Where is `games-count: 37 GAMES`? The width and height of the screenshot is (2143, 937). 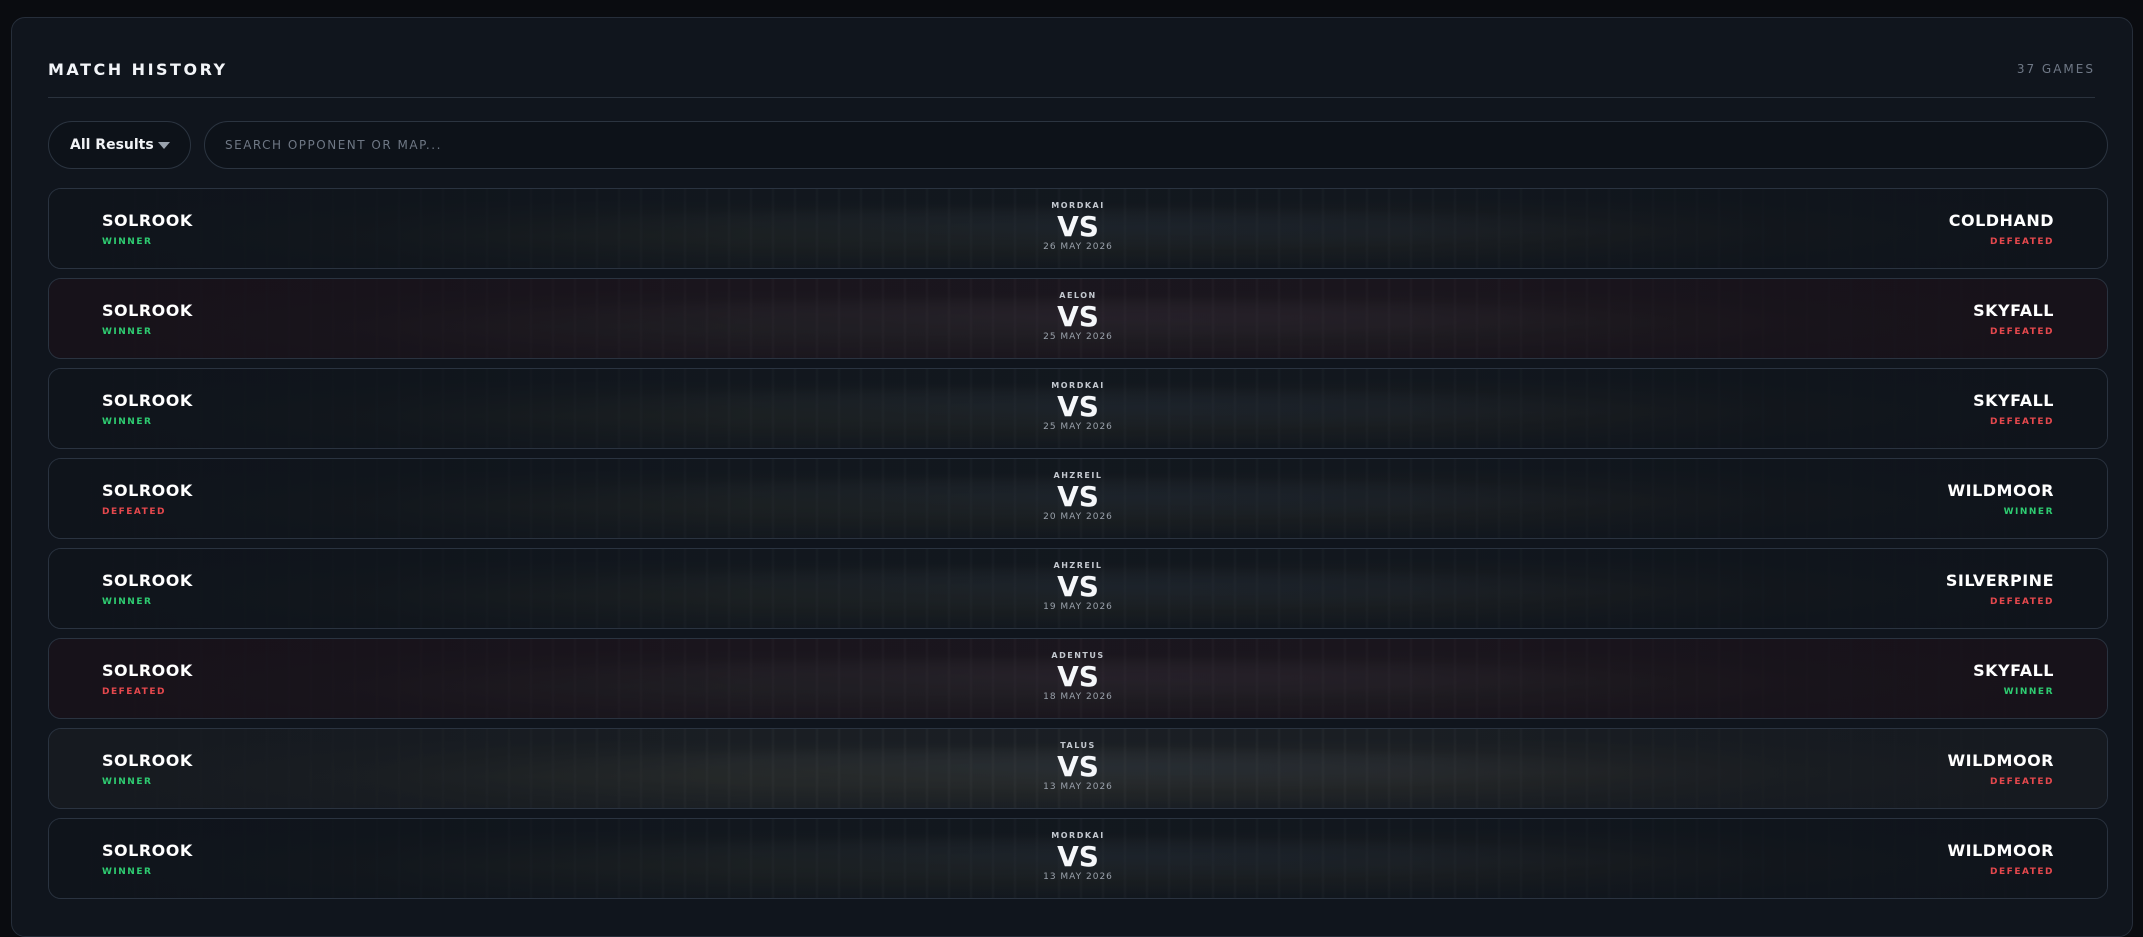 games-count: 37 GAMES is located at coordinates (2055, 69).